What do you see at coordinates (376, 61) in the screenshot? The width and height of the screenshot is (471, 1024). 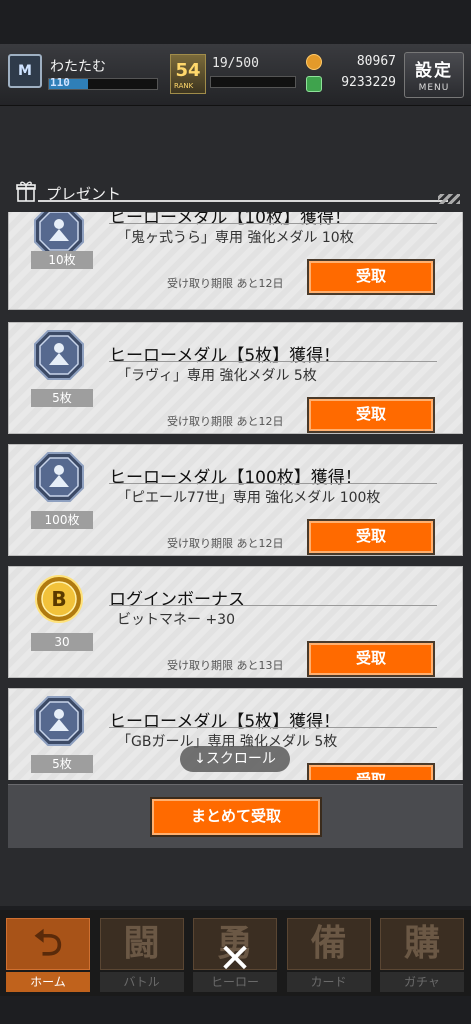 I see `coin-count: 80967` at bounding box center [376, 61].